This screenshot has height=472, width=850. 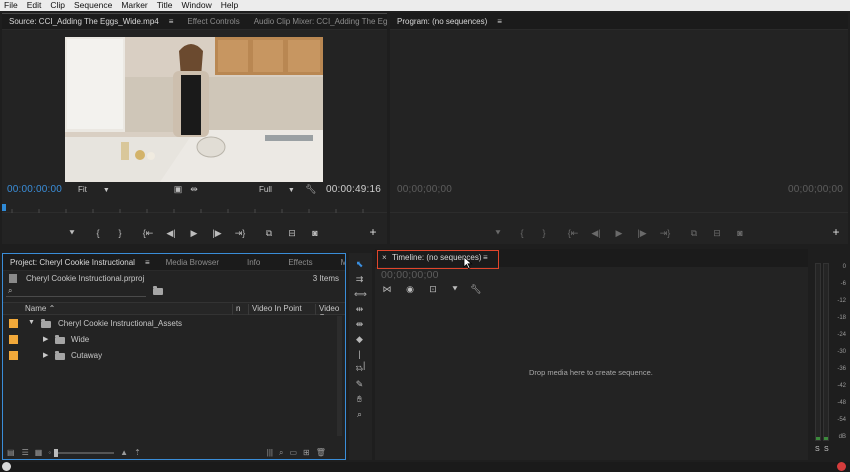 I want to click on automate-to-sequence-icon: |||, so click(x=270, y=452).